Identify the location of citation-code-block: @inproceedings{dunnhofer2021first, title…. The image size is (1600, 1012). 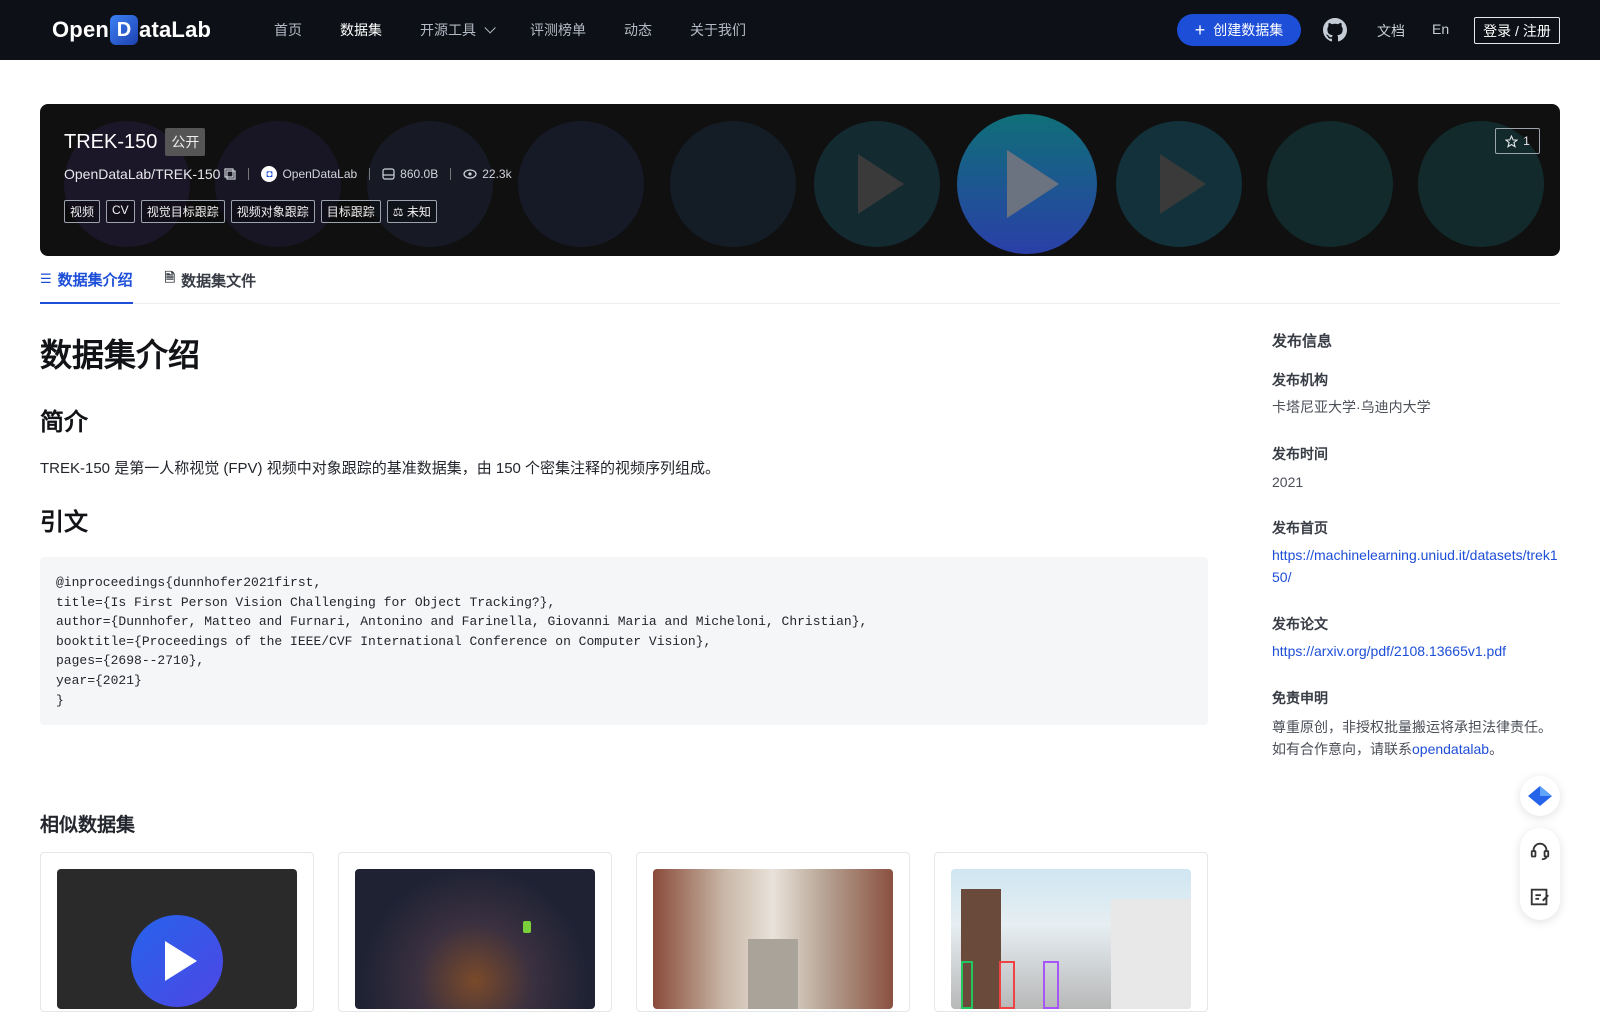
(624, 641).